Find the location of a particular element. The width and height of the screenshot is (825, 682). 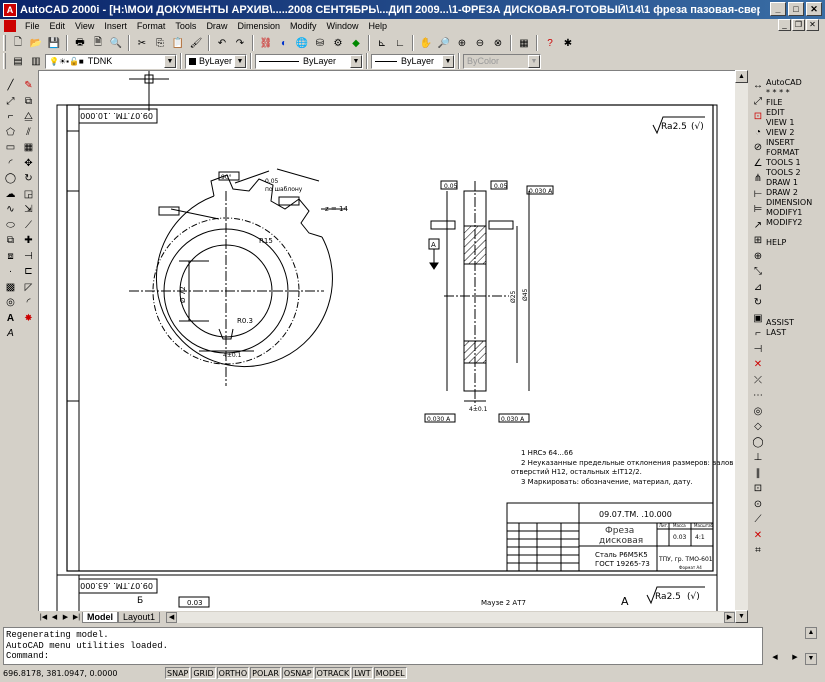

angular-dim-icon: ∠ is located at coordinates (758, 164).